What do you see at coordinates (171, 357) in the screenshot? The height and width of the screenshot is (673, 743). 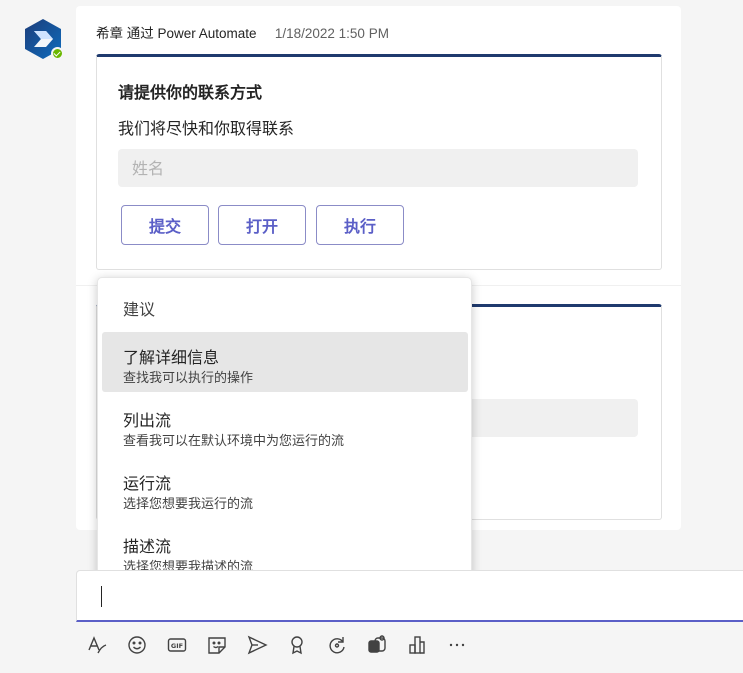 I see `suggestion-title: 了解详细信息` at bounding box center [171, 357].